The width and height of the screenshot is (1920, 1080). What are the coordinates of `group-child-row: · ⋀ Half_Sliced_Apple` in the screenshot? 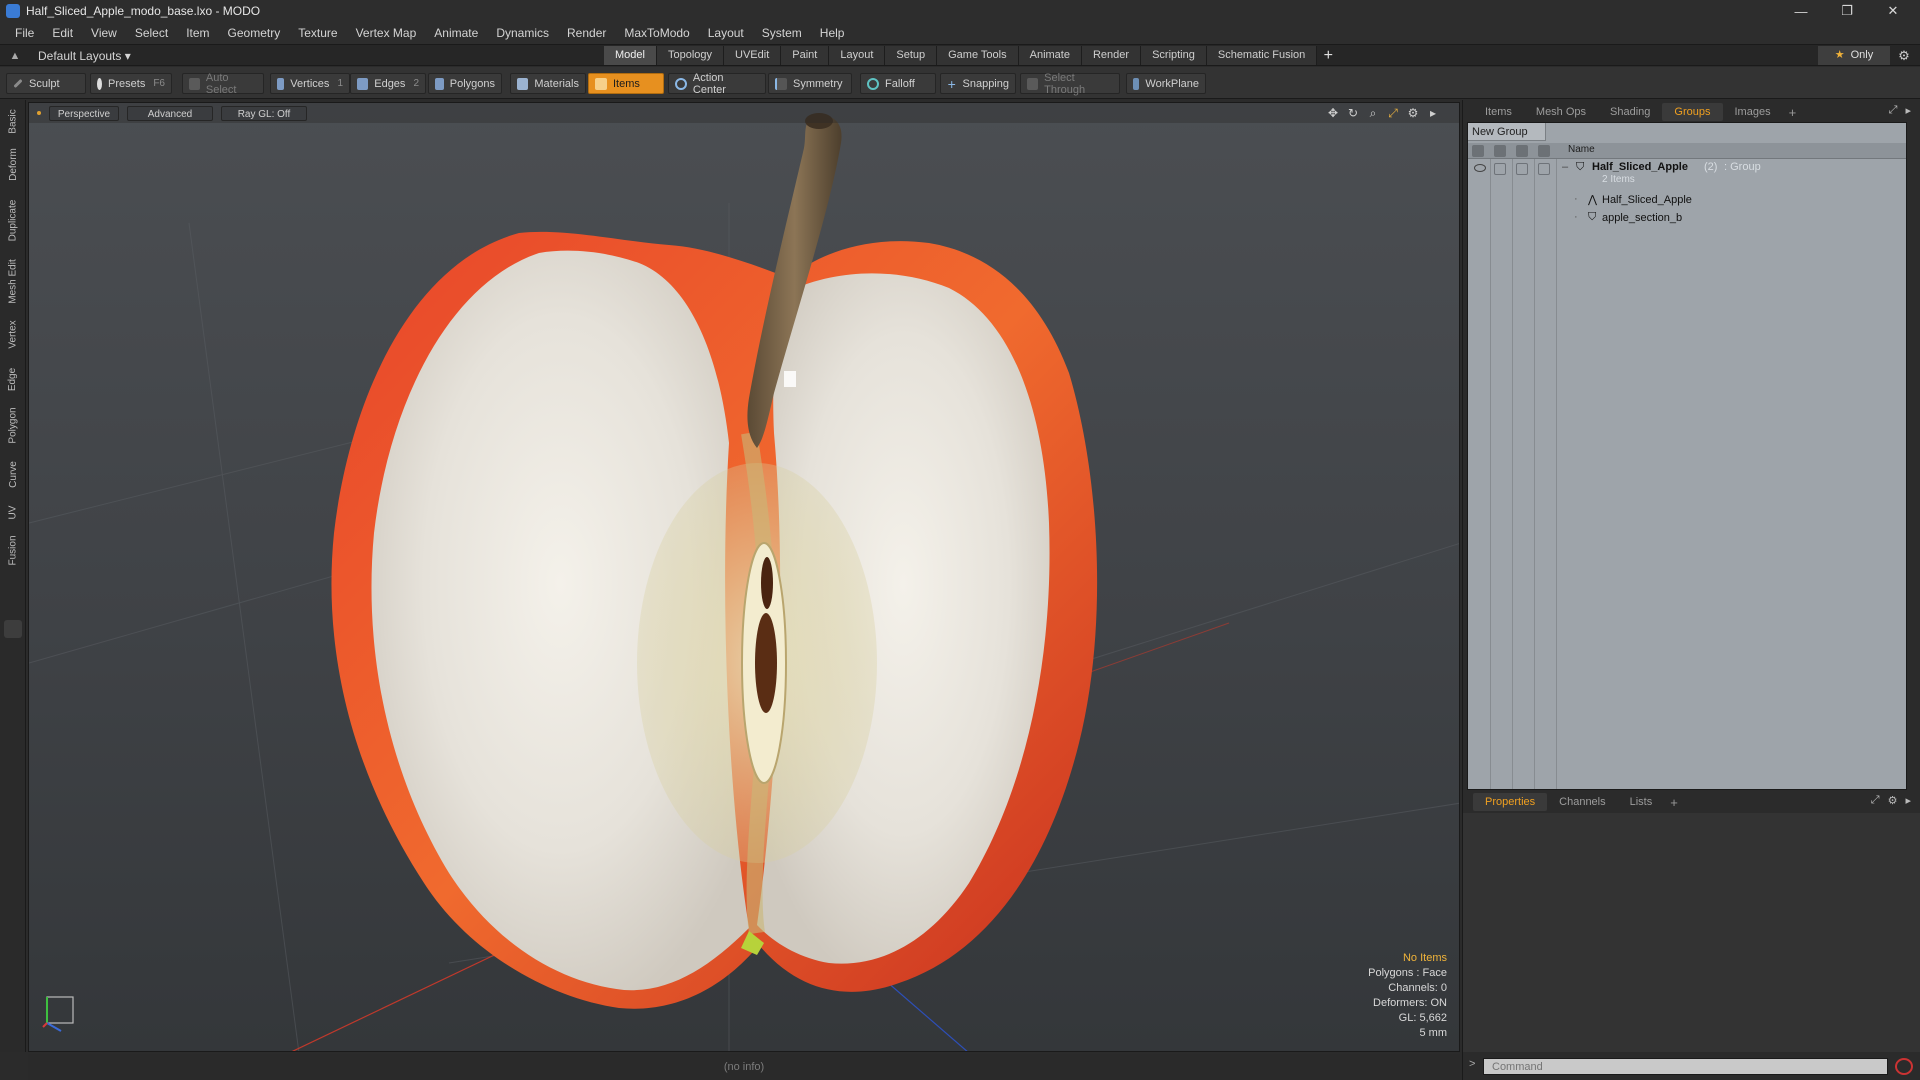 It's located at (1687, 201).